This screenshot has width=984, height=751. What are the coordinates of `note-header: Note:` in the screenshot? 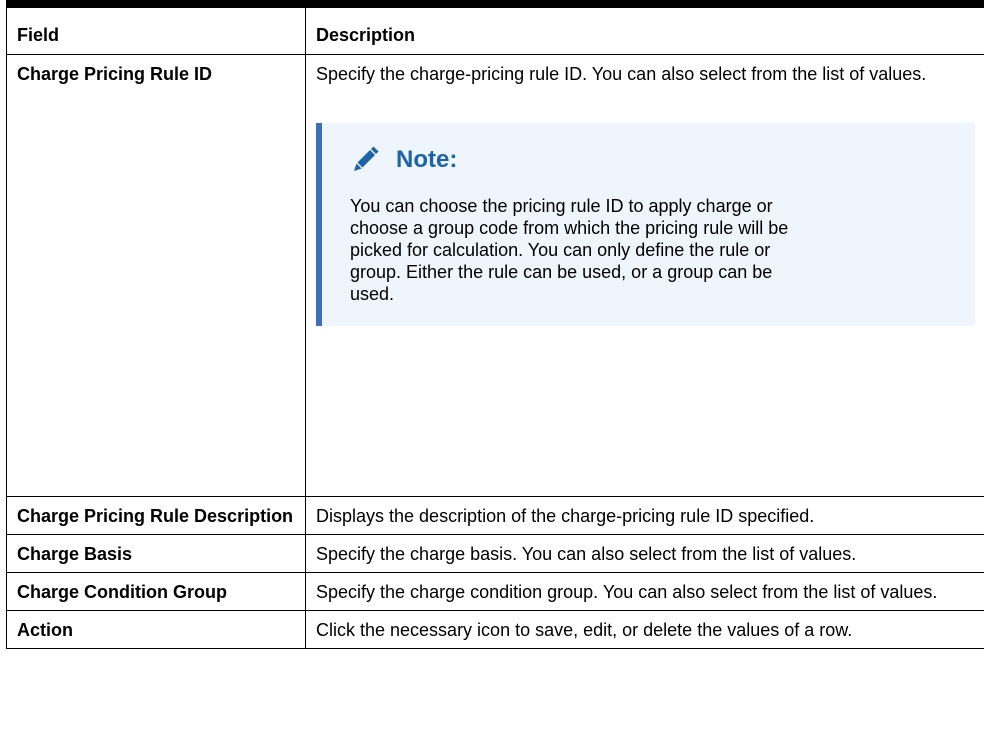 It's located at (652, 160).